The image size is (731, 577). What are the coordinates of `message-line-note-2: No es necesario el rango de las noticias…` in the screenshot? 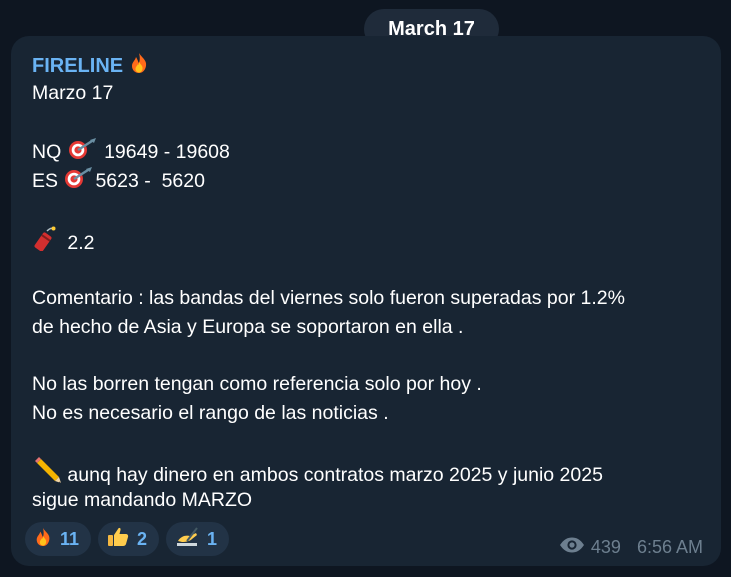 It's located at (210, 413).